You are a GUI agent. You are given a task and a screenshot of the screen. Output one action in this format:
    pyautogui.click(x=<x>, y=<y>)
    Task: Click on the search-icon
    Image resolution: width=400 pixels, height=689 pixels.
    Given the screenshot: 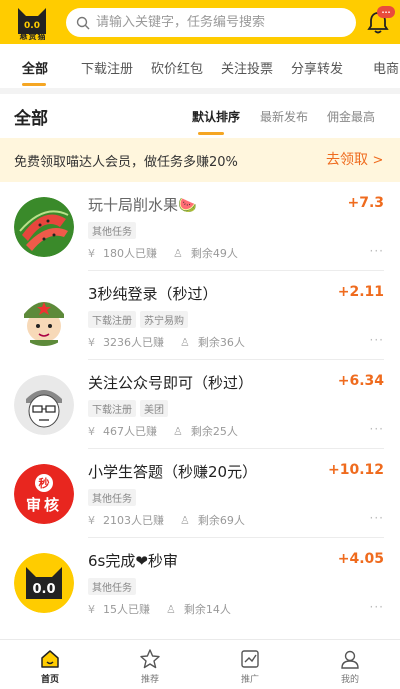 What is the action you would take?
    pyautogui.click(x=83, y=22)
    